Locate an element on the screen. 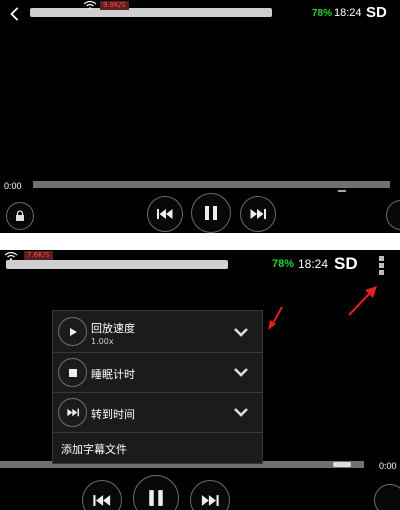 Image resolution: width=400 pixels, height=510 pixels. current-time: 0:00 is located at coordinates (13, 186).